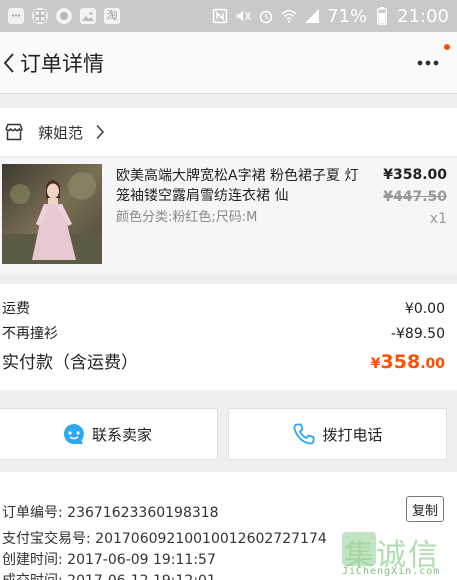 This screenshot has width=457, height=580. I want to click on watermark: 集诚信 JiChengXin.com, so click(393, 554).